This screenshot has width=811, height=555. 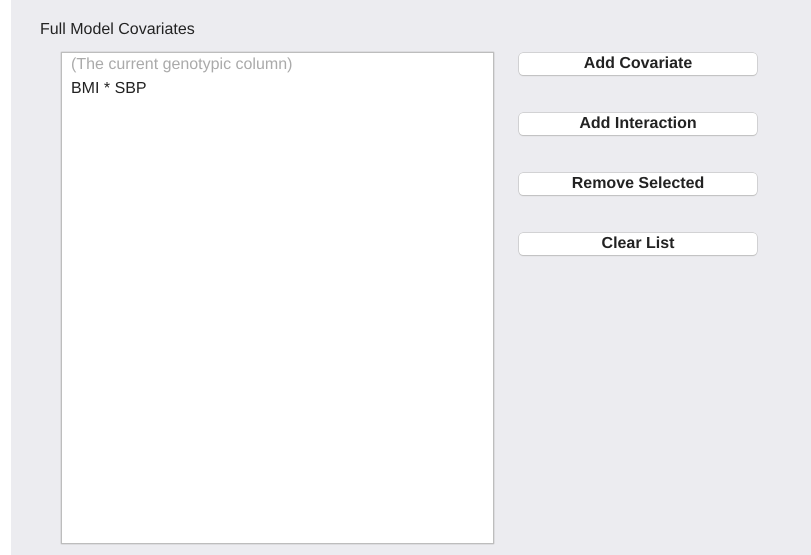 I want to click on action-button: Add Interaction, so click(x=638, y=124).